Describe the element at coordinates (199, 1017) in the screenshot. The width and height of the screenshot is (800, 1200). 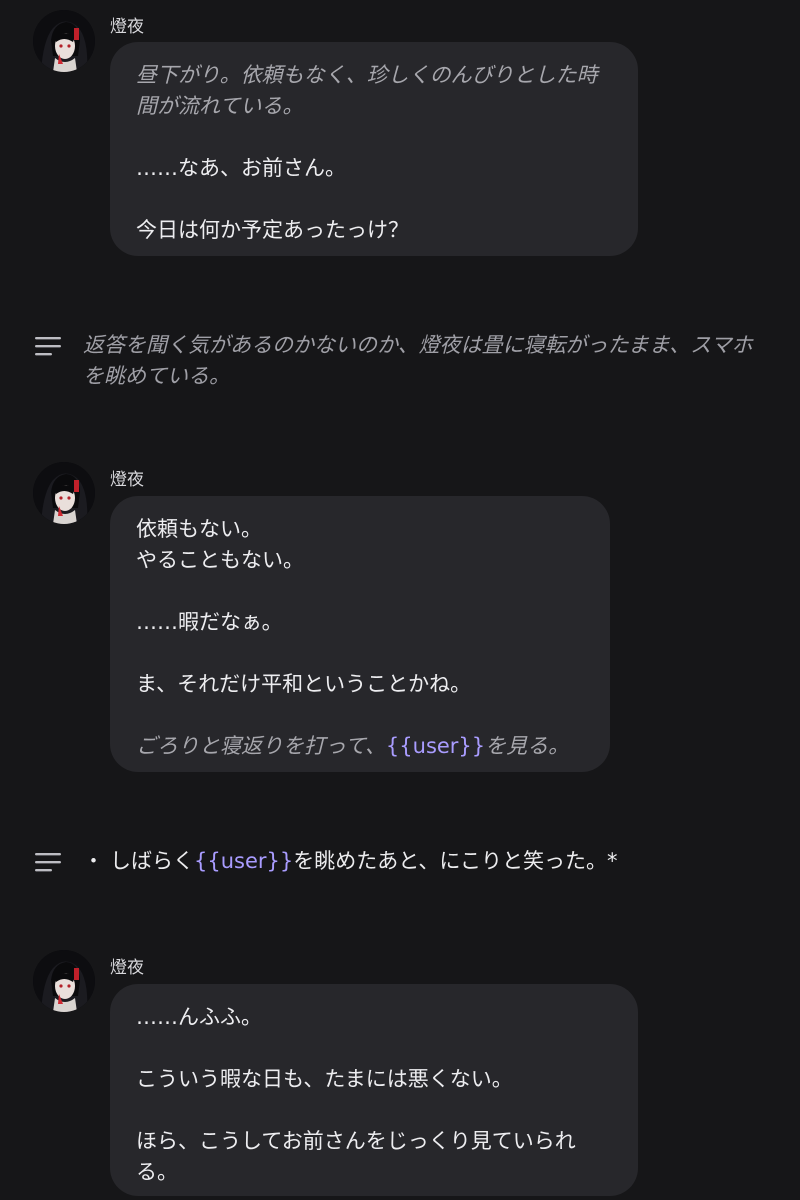
I see `message-line: ……んふふ。` at that location.